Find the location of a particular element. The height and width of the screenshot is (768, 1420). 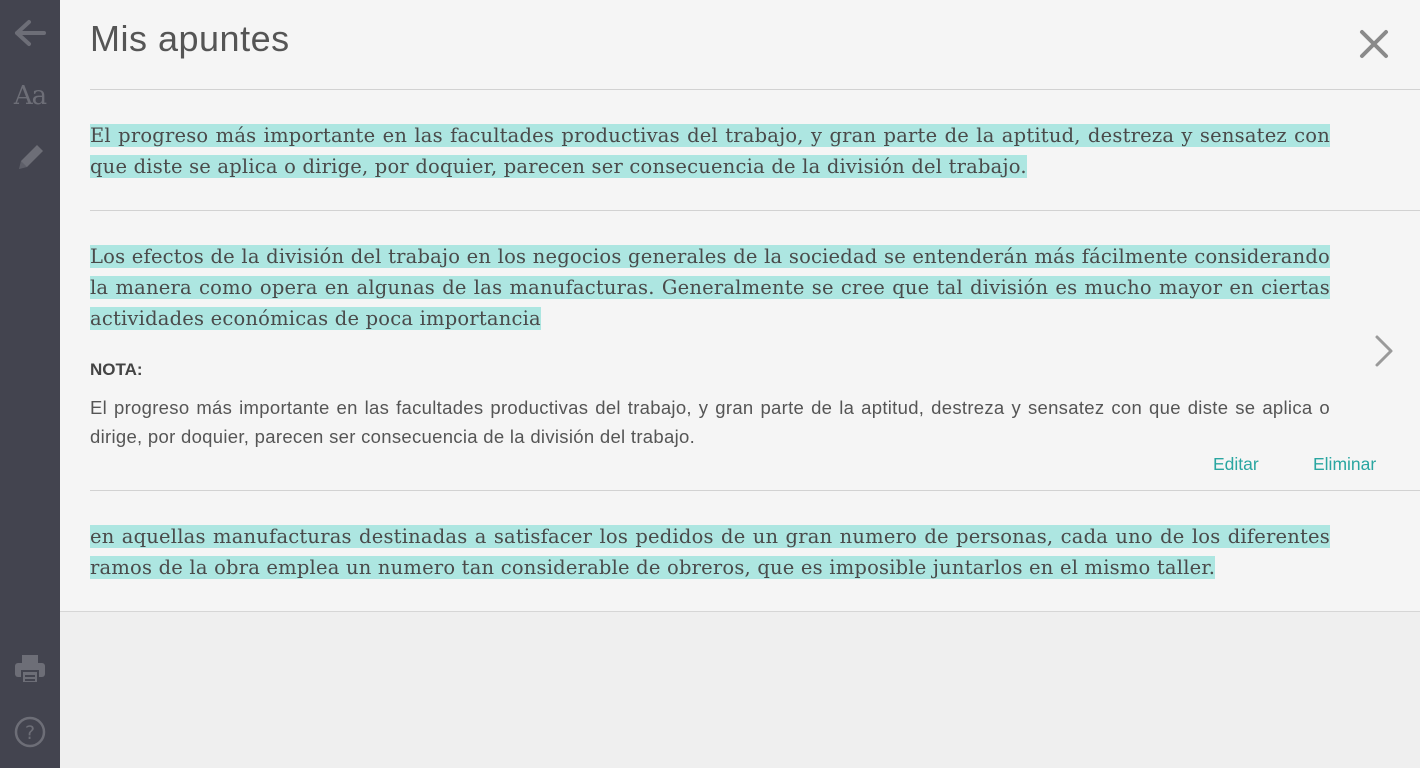

arrow-left-icon is located at coordinates (30, 33).